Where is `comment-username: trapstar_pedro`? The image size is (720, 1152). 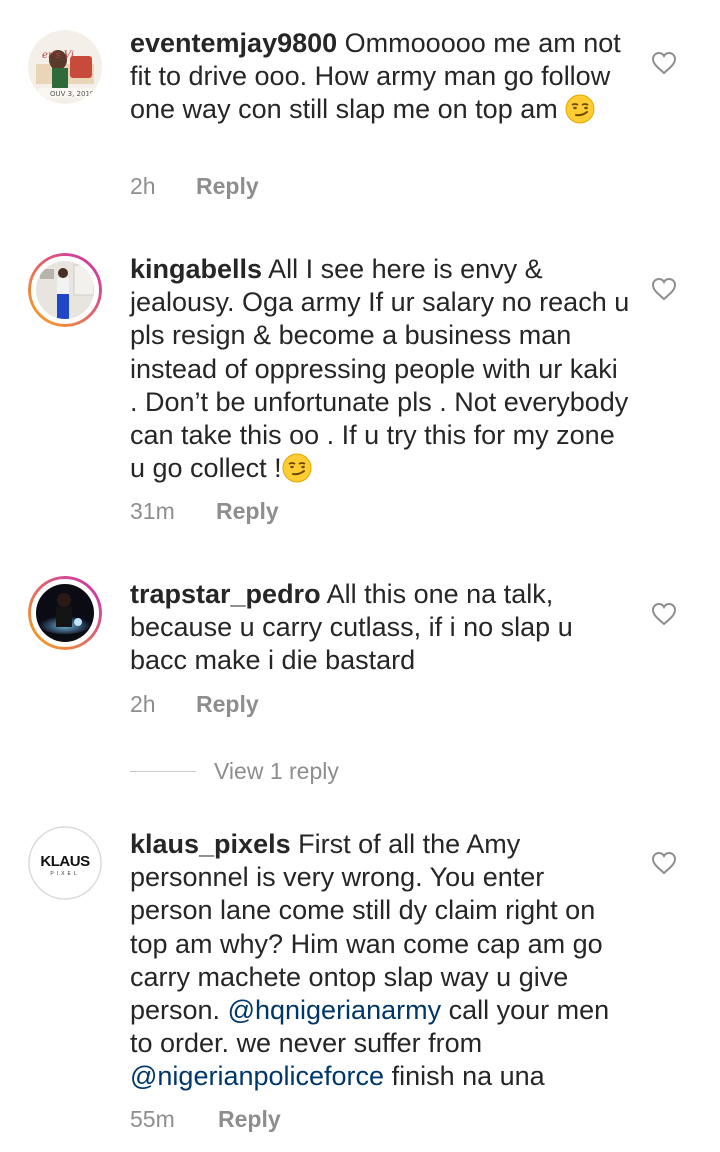
comment-username: trapstar_pedro is located at coordinates (225, 594).